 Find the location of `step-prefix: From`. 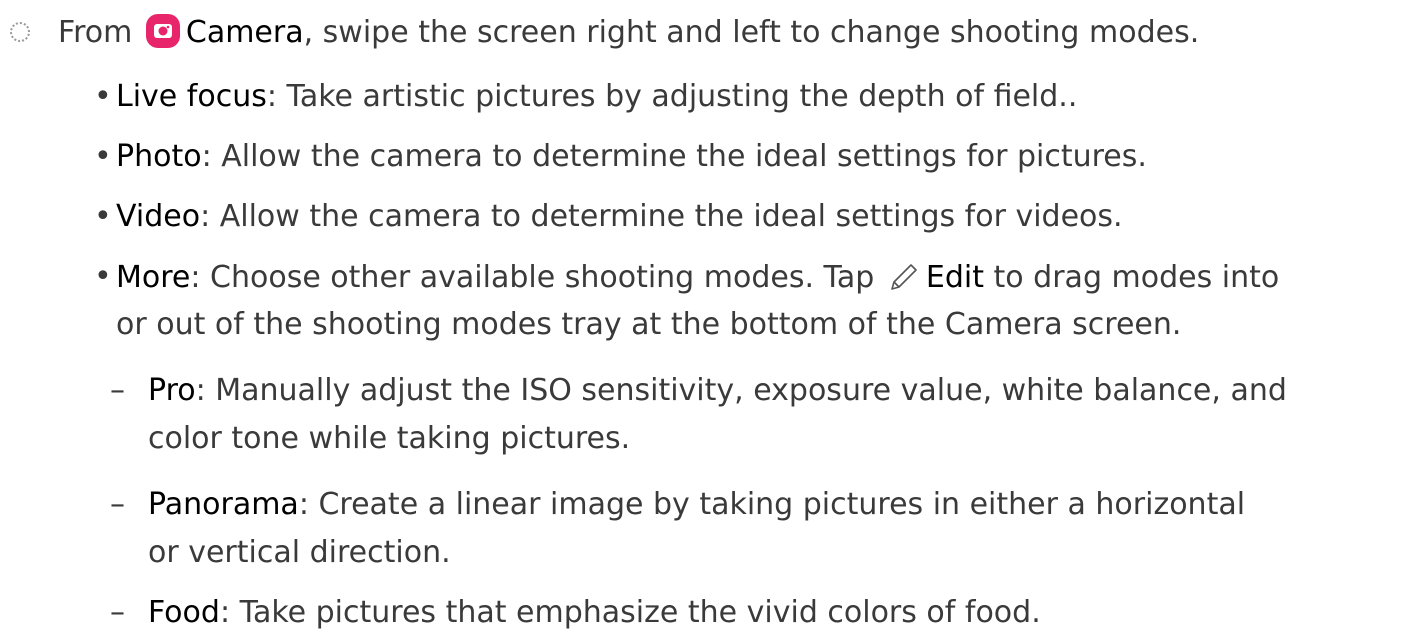

step-prefix: From is located at coordinates (95, 32).